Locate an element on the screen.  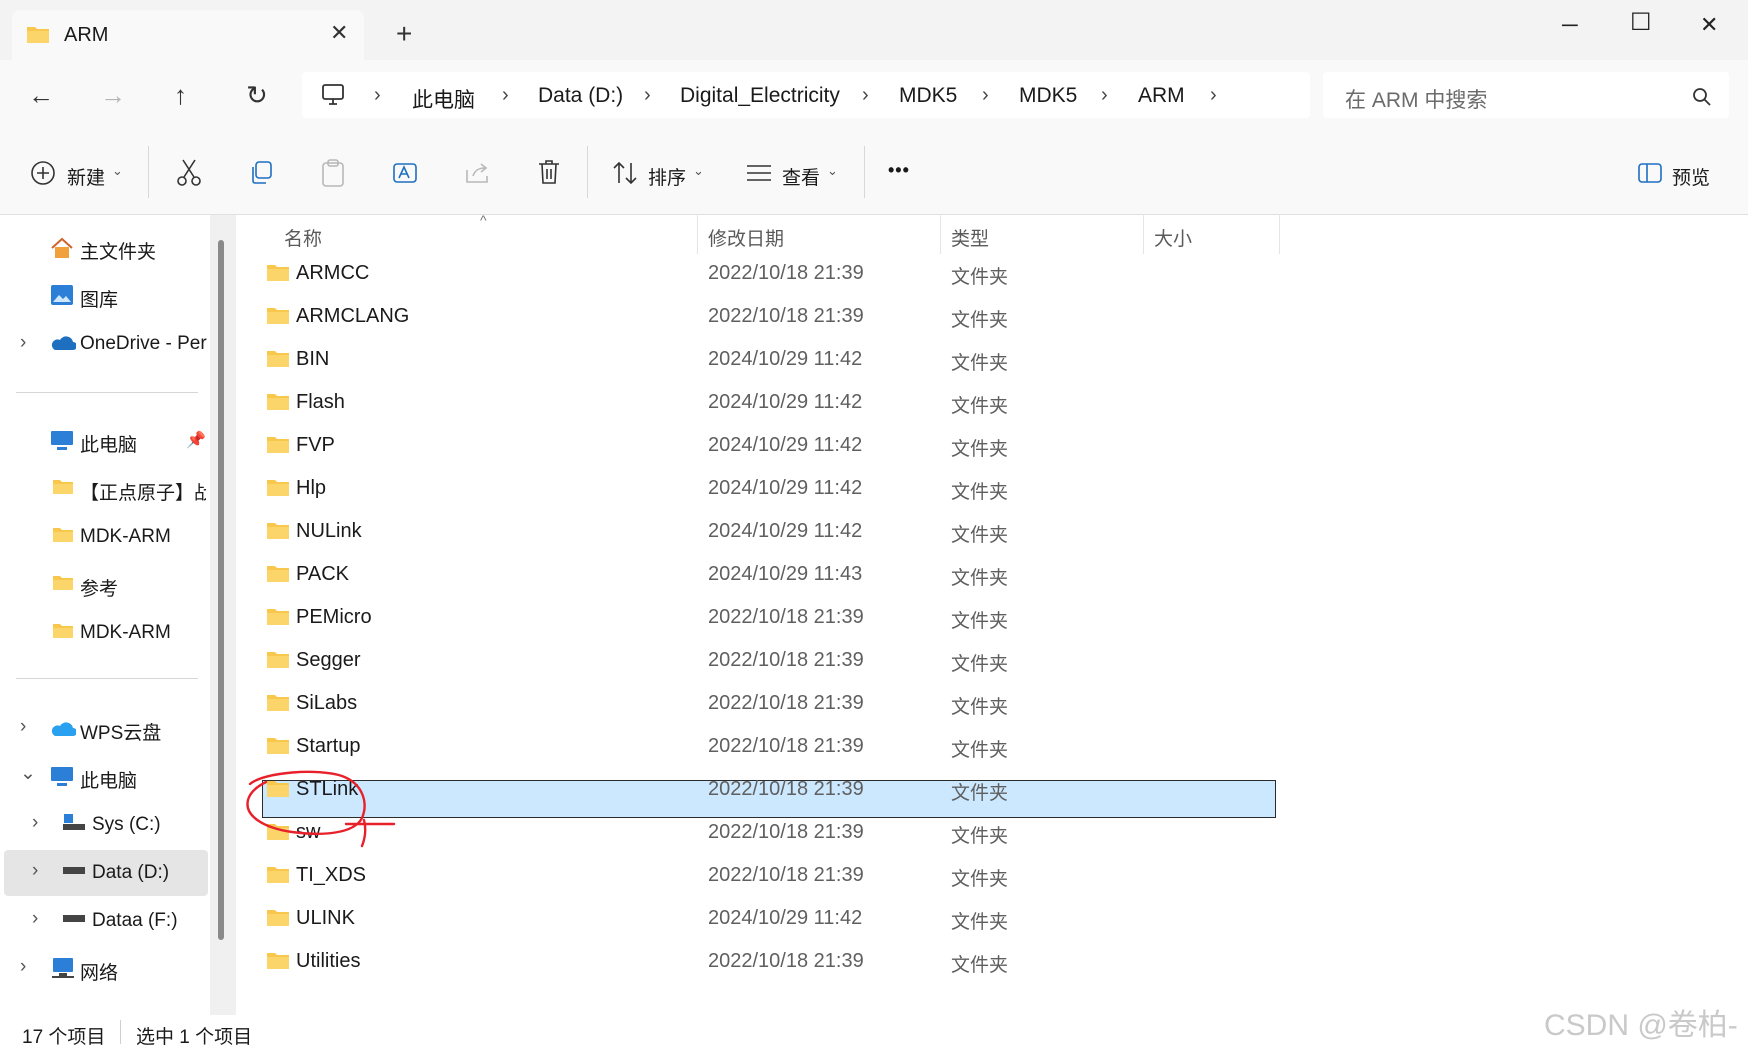
column-header-type: 类型 is located at coordinates (970, 237).